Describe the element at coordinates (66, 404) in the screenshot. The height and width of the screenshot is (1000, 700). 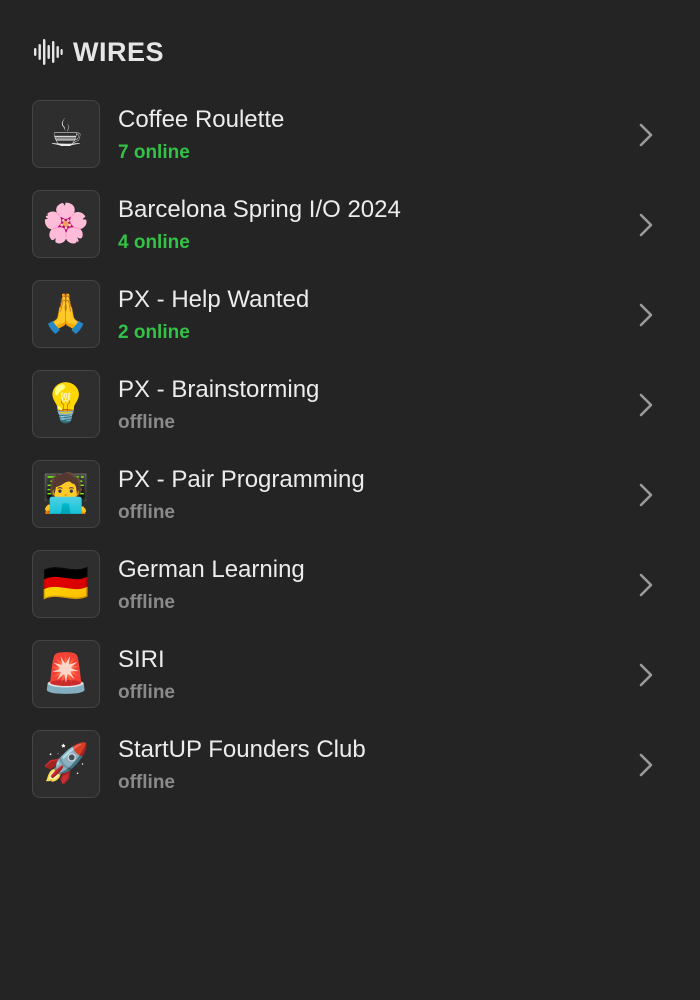
I see `light-bulb-icon: 💡` at that location.